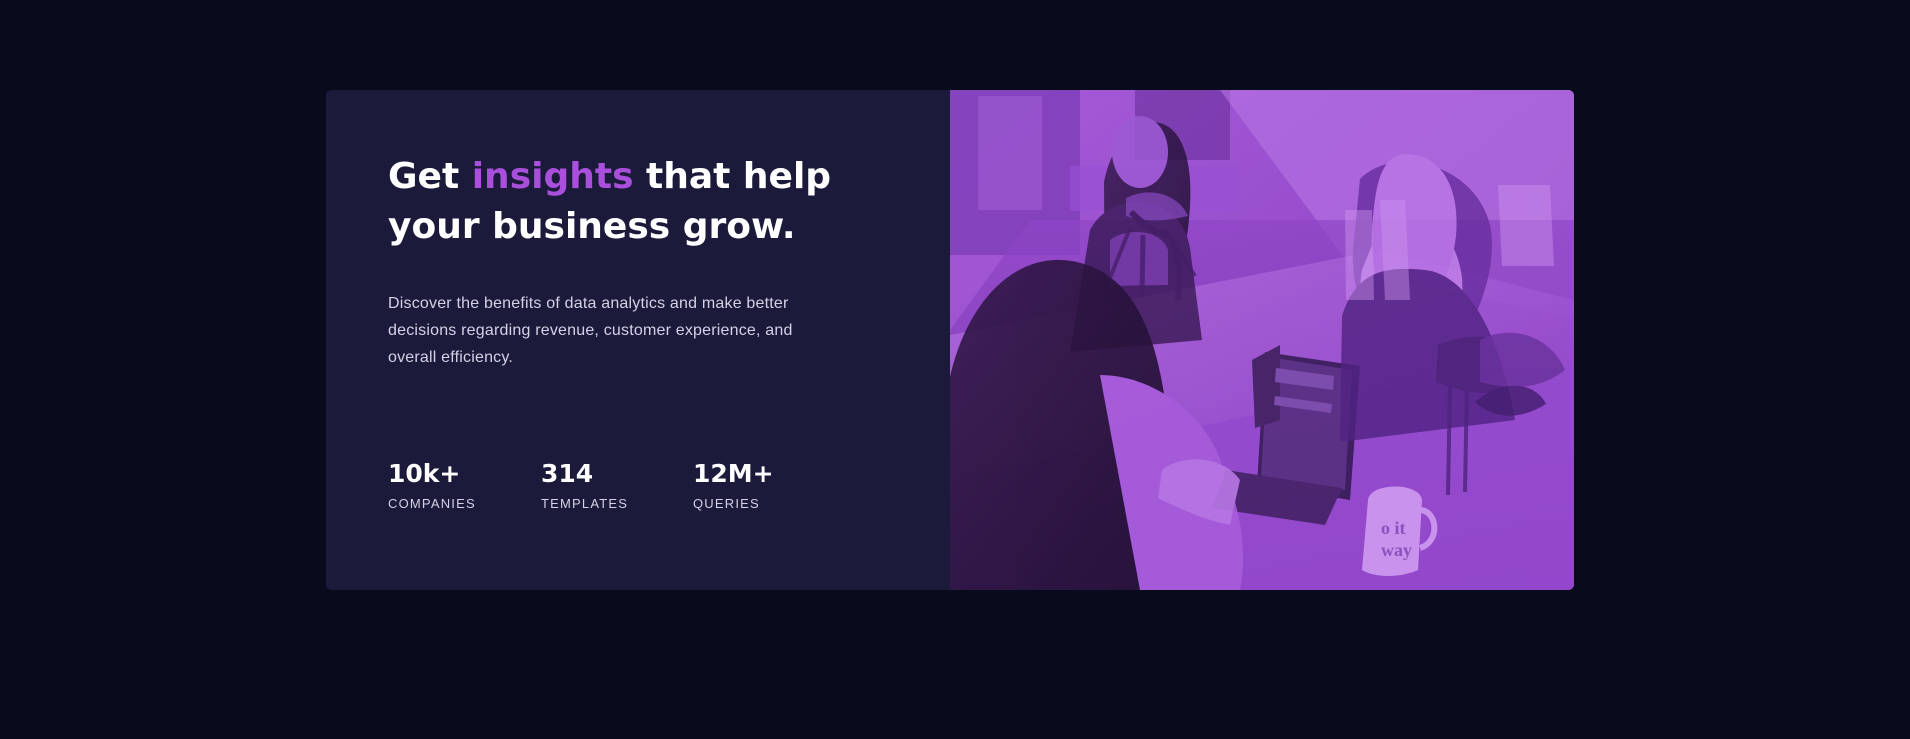  I want to click on stat-companies: 10k+ COMPANIES, so click(464, 485).